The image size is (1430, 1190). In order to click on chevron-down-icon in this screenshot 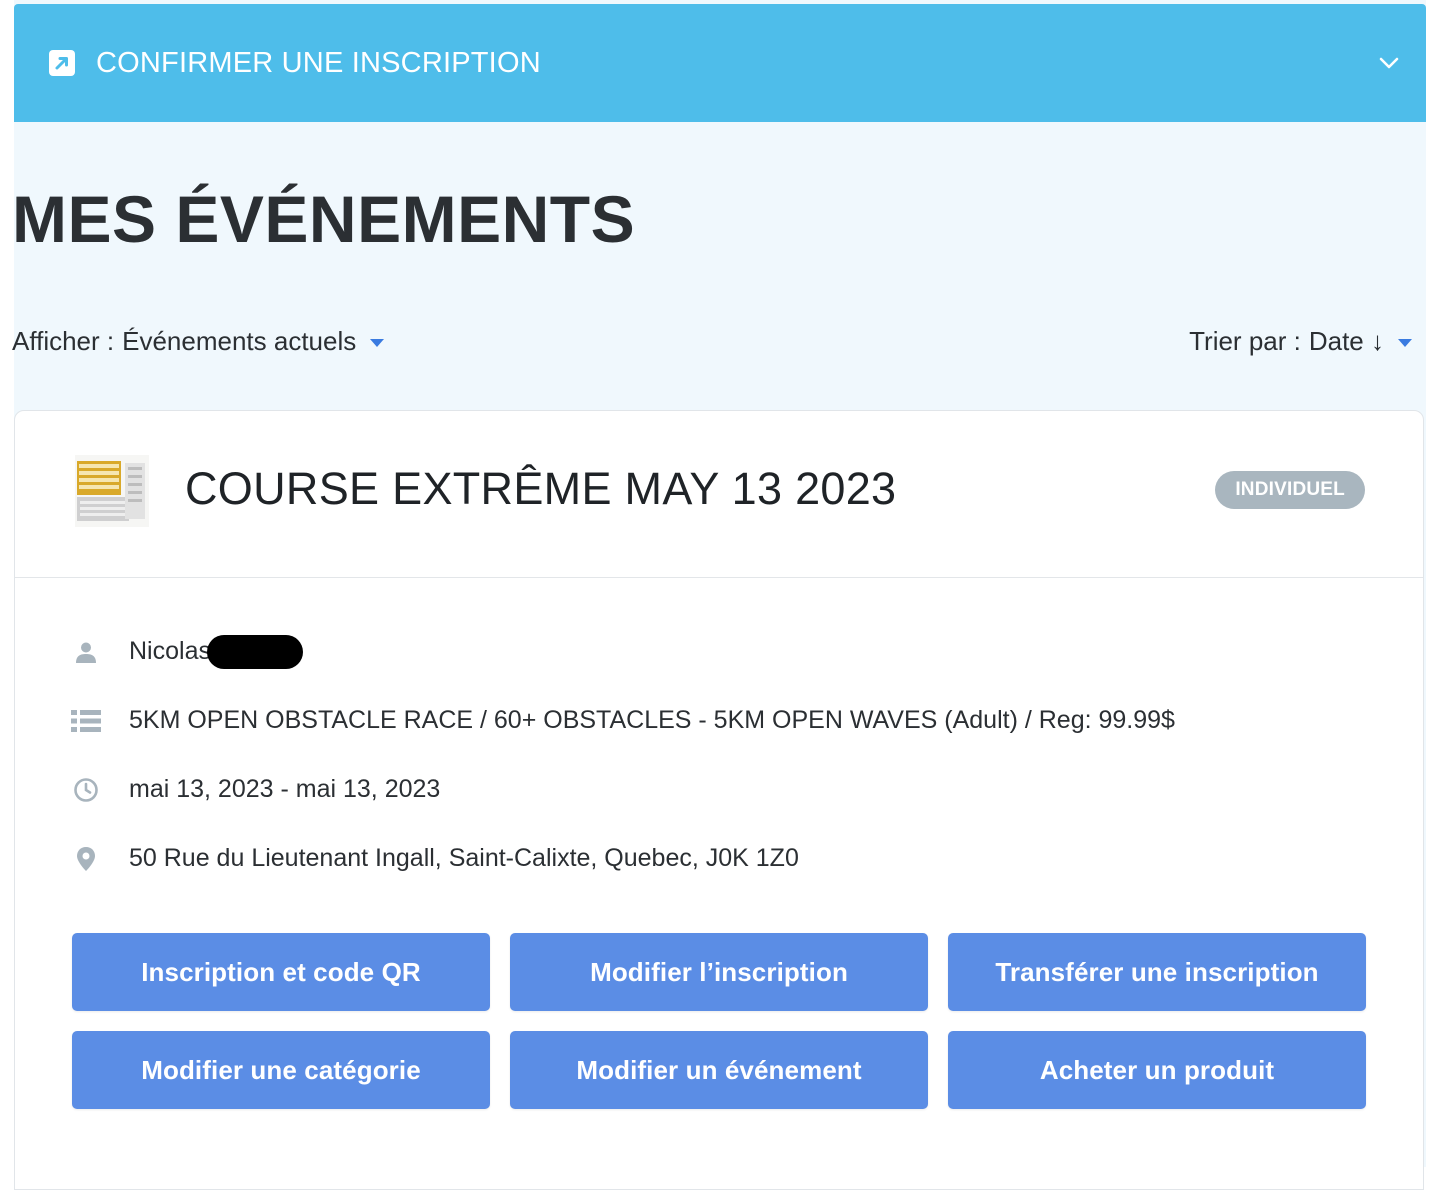, I will do `click(1389, 63)`.